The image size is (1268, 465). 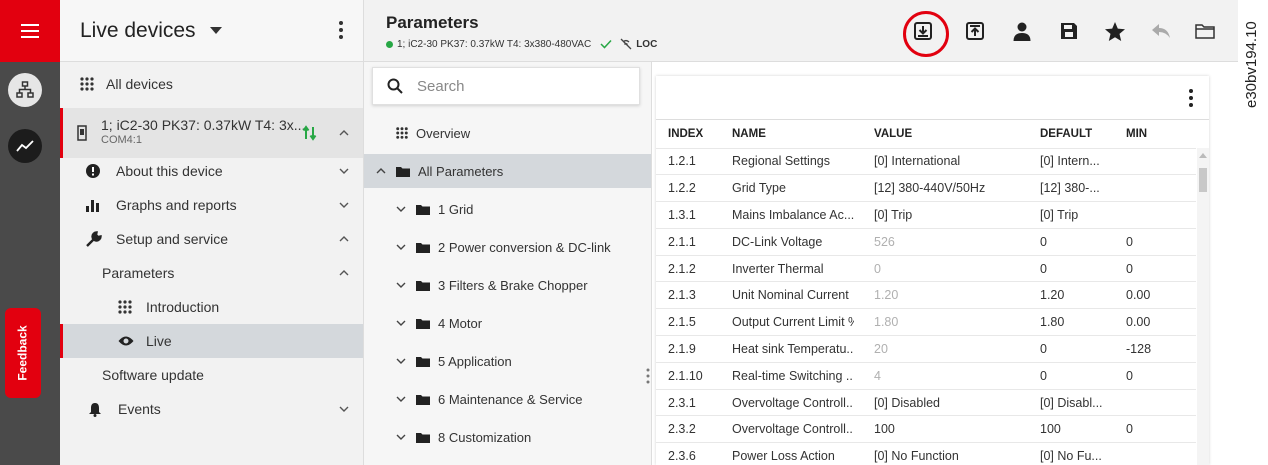 What do you see at coordinates (211, 409) in the screenshot?
I see `nav-item-events: Events` at bounding box center [211, 409].